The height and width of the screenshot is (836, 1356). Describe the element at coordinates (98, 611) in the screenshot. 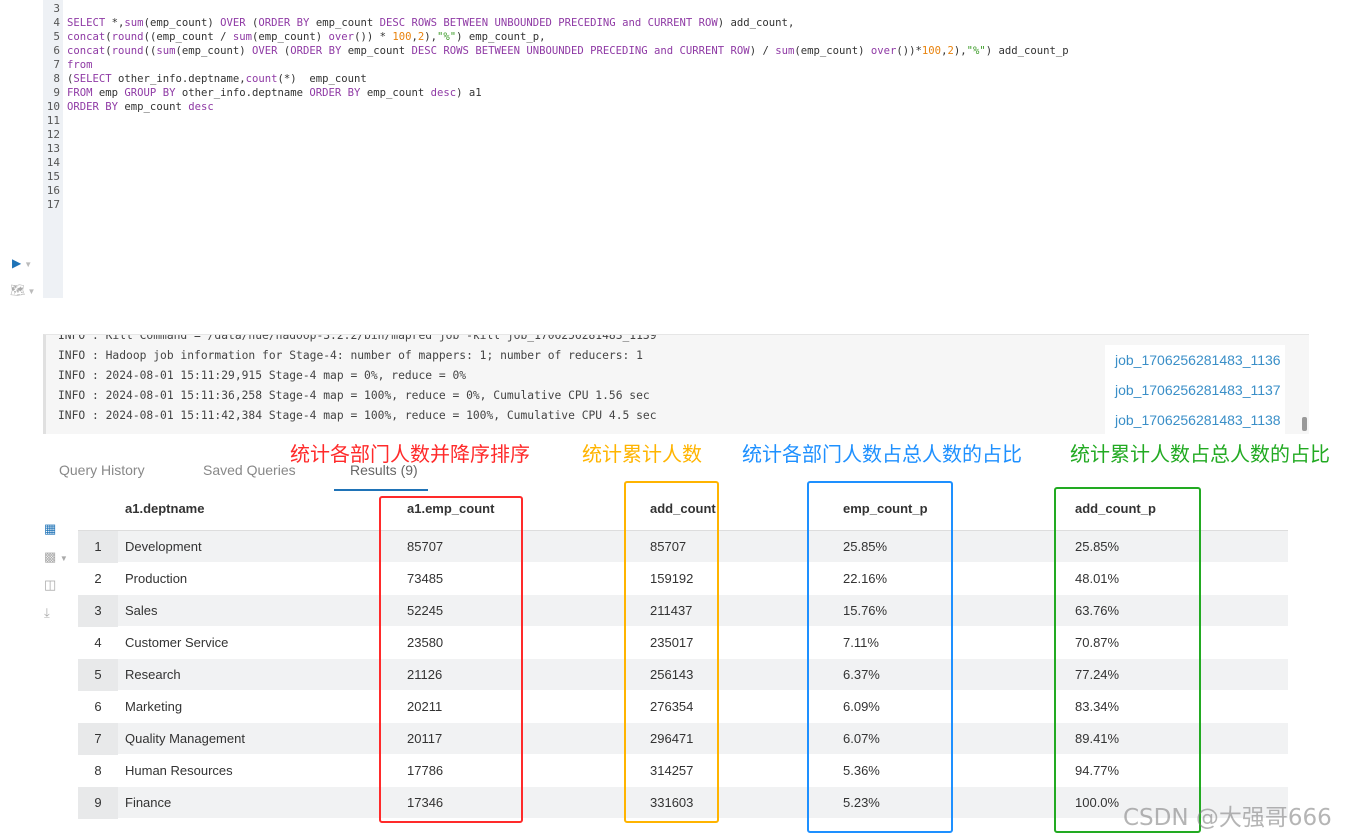

I see `row-index: 3` at that location.